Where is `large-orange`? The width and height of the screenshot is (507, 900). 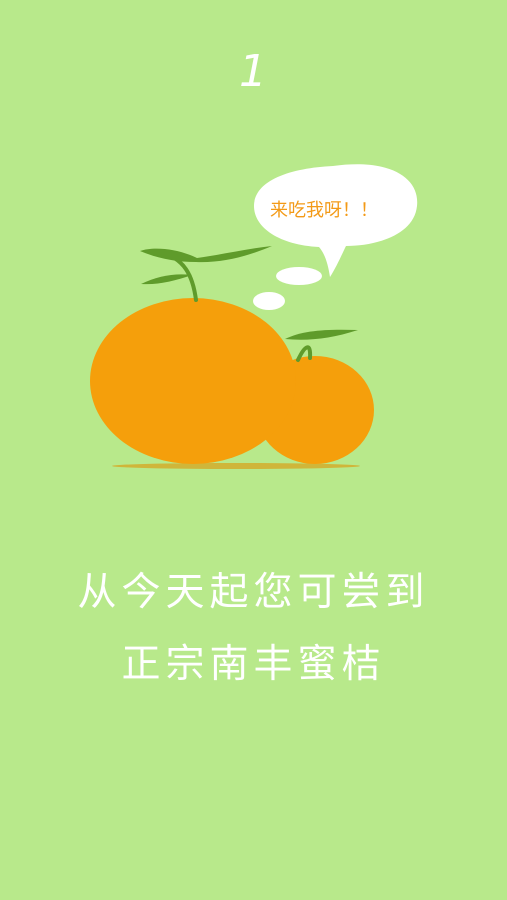 large-orange is located at coordinates (193, 355).